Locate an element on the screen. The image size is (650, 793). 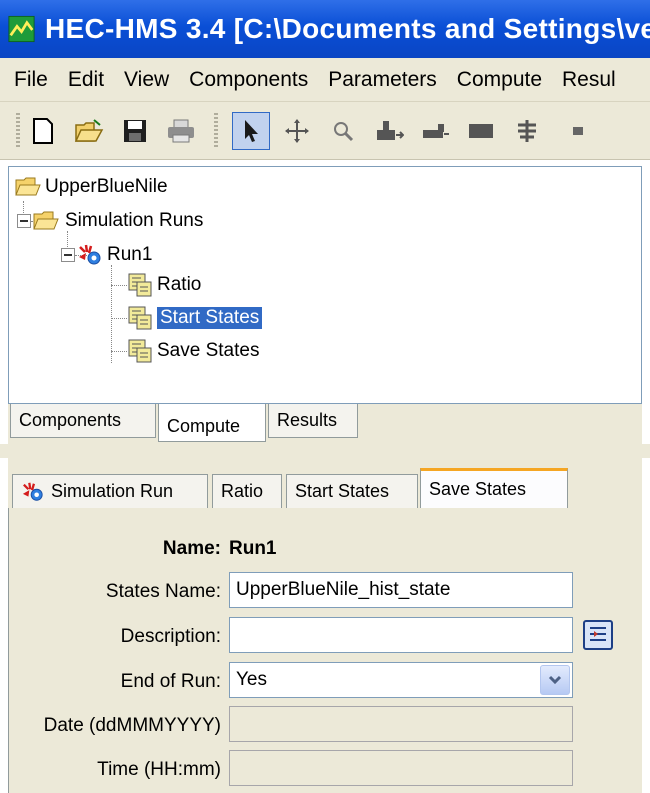
time-label: Time (HH:mm) is located at coordinates (159, 769).